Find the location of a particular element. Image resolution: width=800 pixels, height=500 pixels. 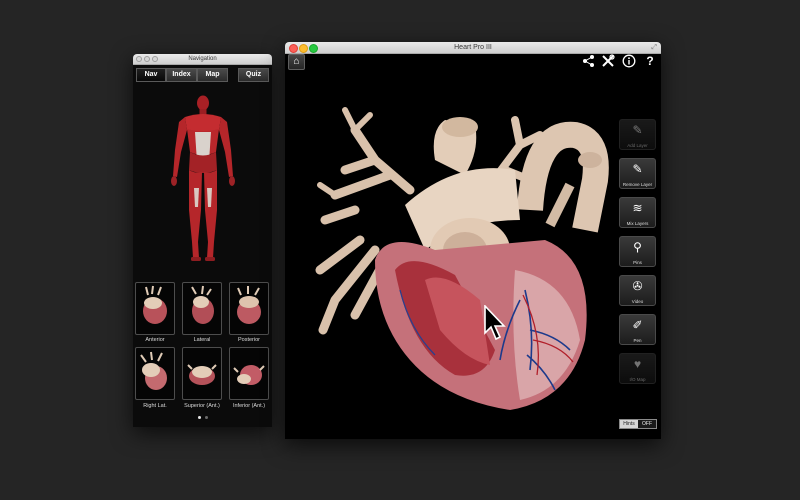

pins-button: ⚲ Pins is located at coordinates (637, 251).